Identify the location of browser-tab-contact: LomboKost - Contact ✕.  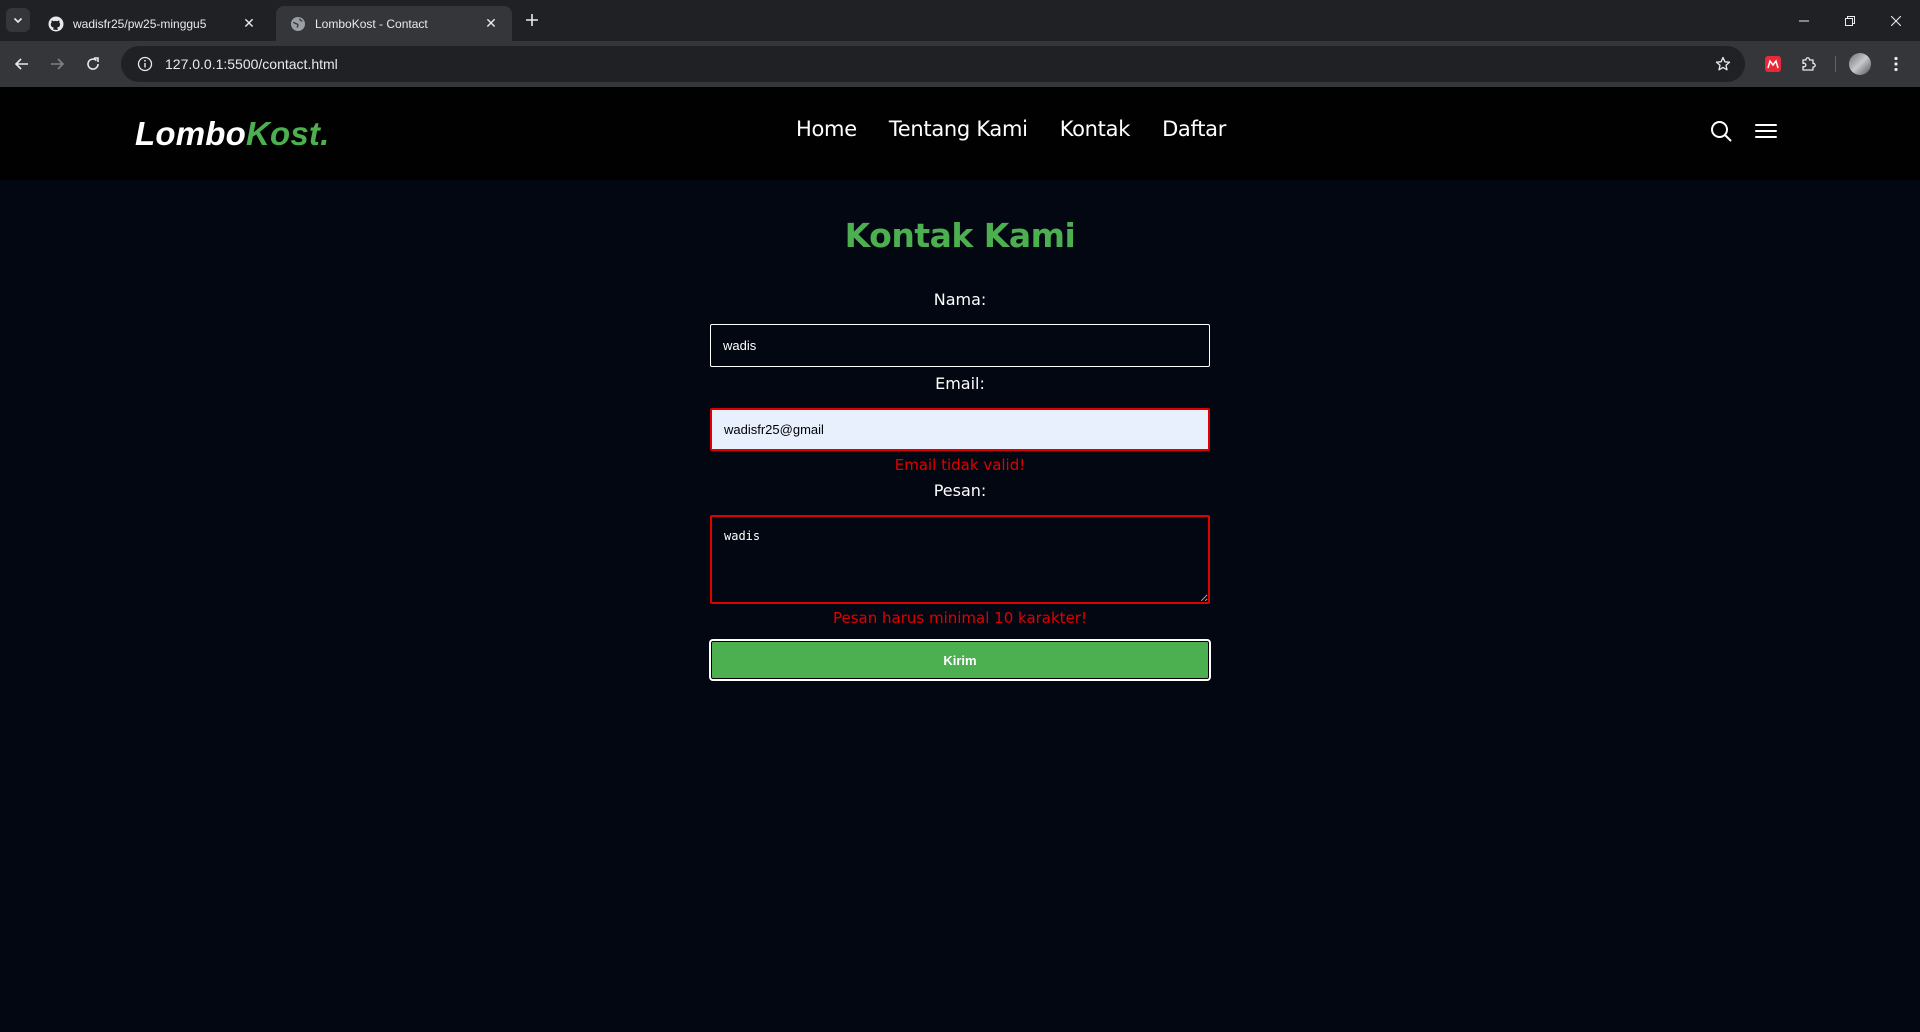
(394, 23).